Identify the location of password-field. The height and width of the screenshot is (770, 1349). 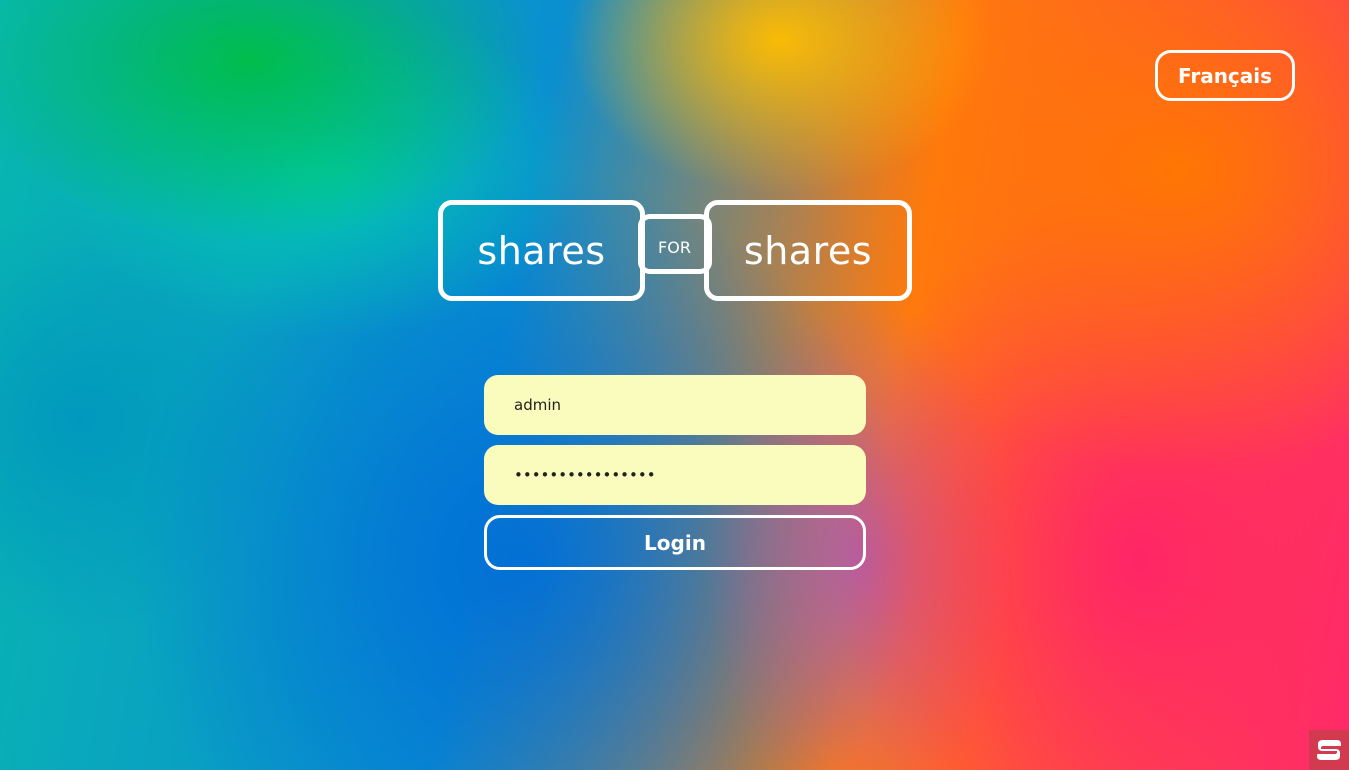
(675, 475).